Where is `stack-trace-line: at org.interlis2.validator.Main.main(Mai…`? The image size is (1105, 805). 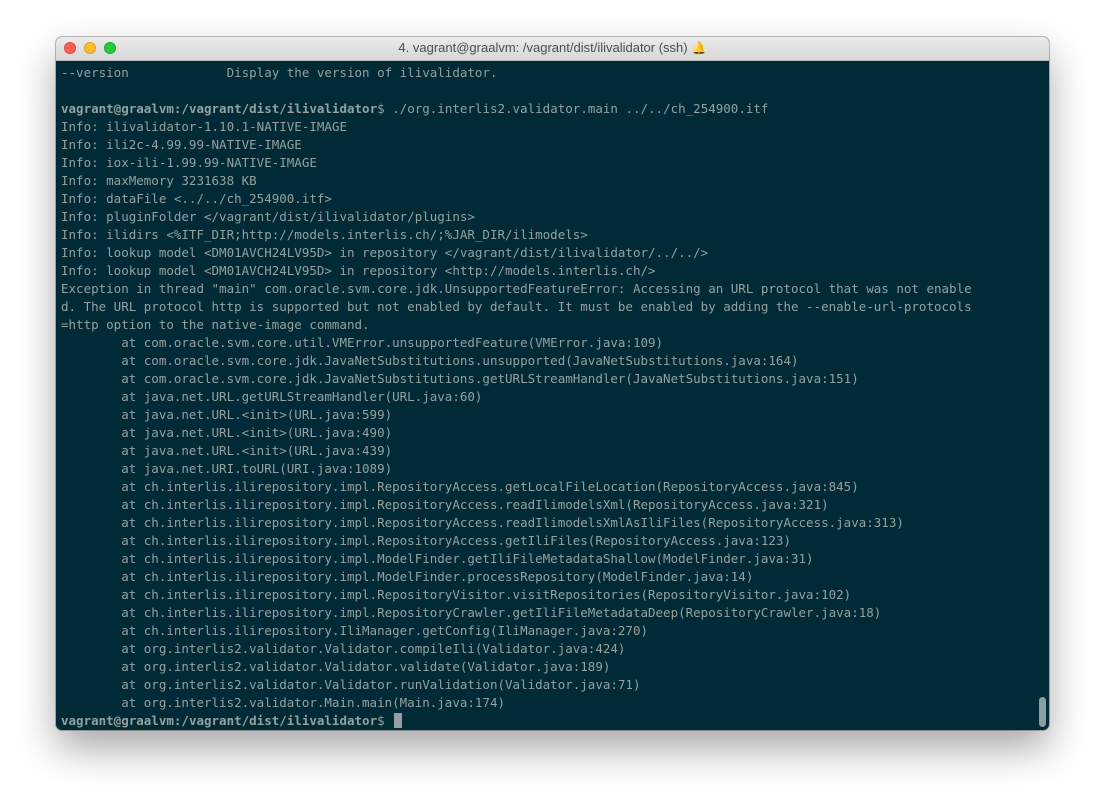
stack-trace-line: at org.interlis2.validator.Main.main(Mai… is located at coordinates (283, 702).